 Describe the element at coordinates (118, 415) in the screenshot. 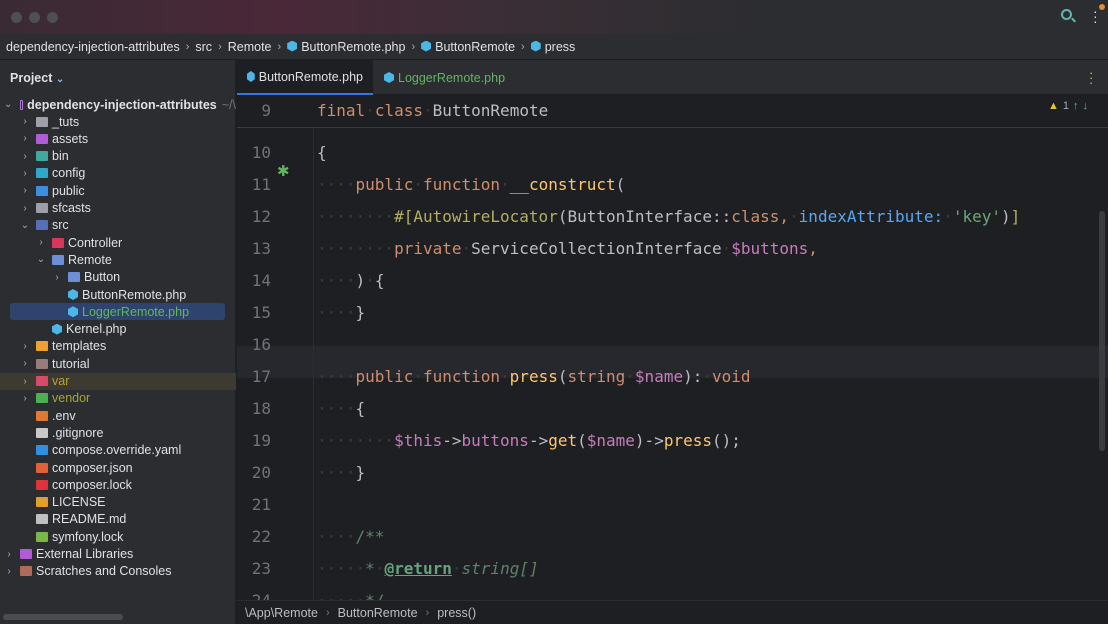

I see `tree-item: .env` at that location.